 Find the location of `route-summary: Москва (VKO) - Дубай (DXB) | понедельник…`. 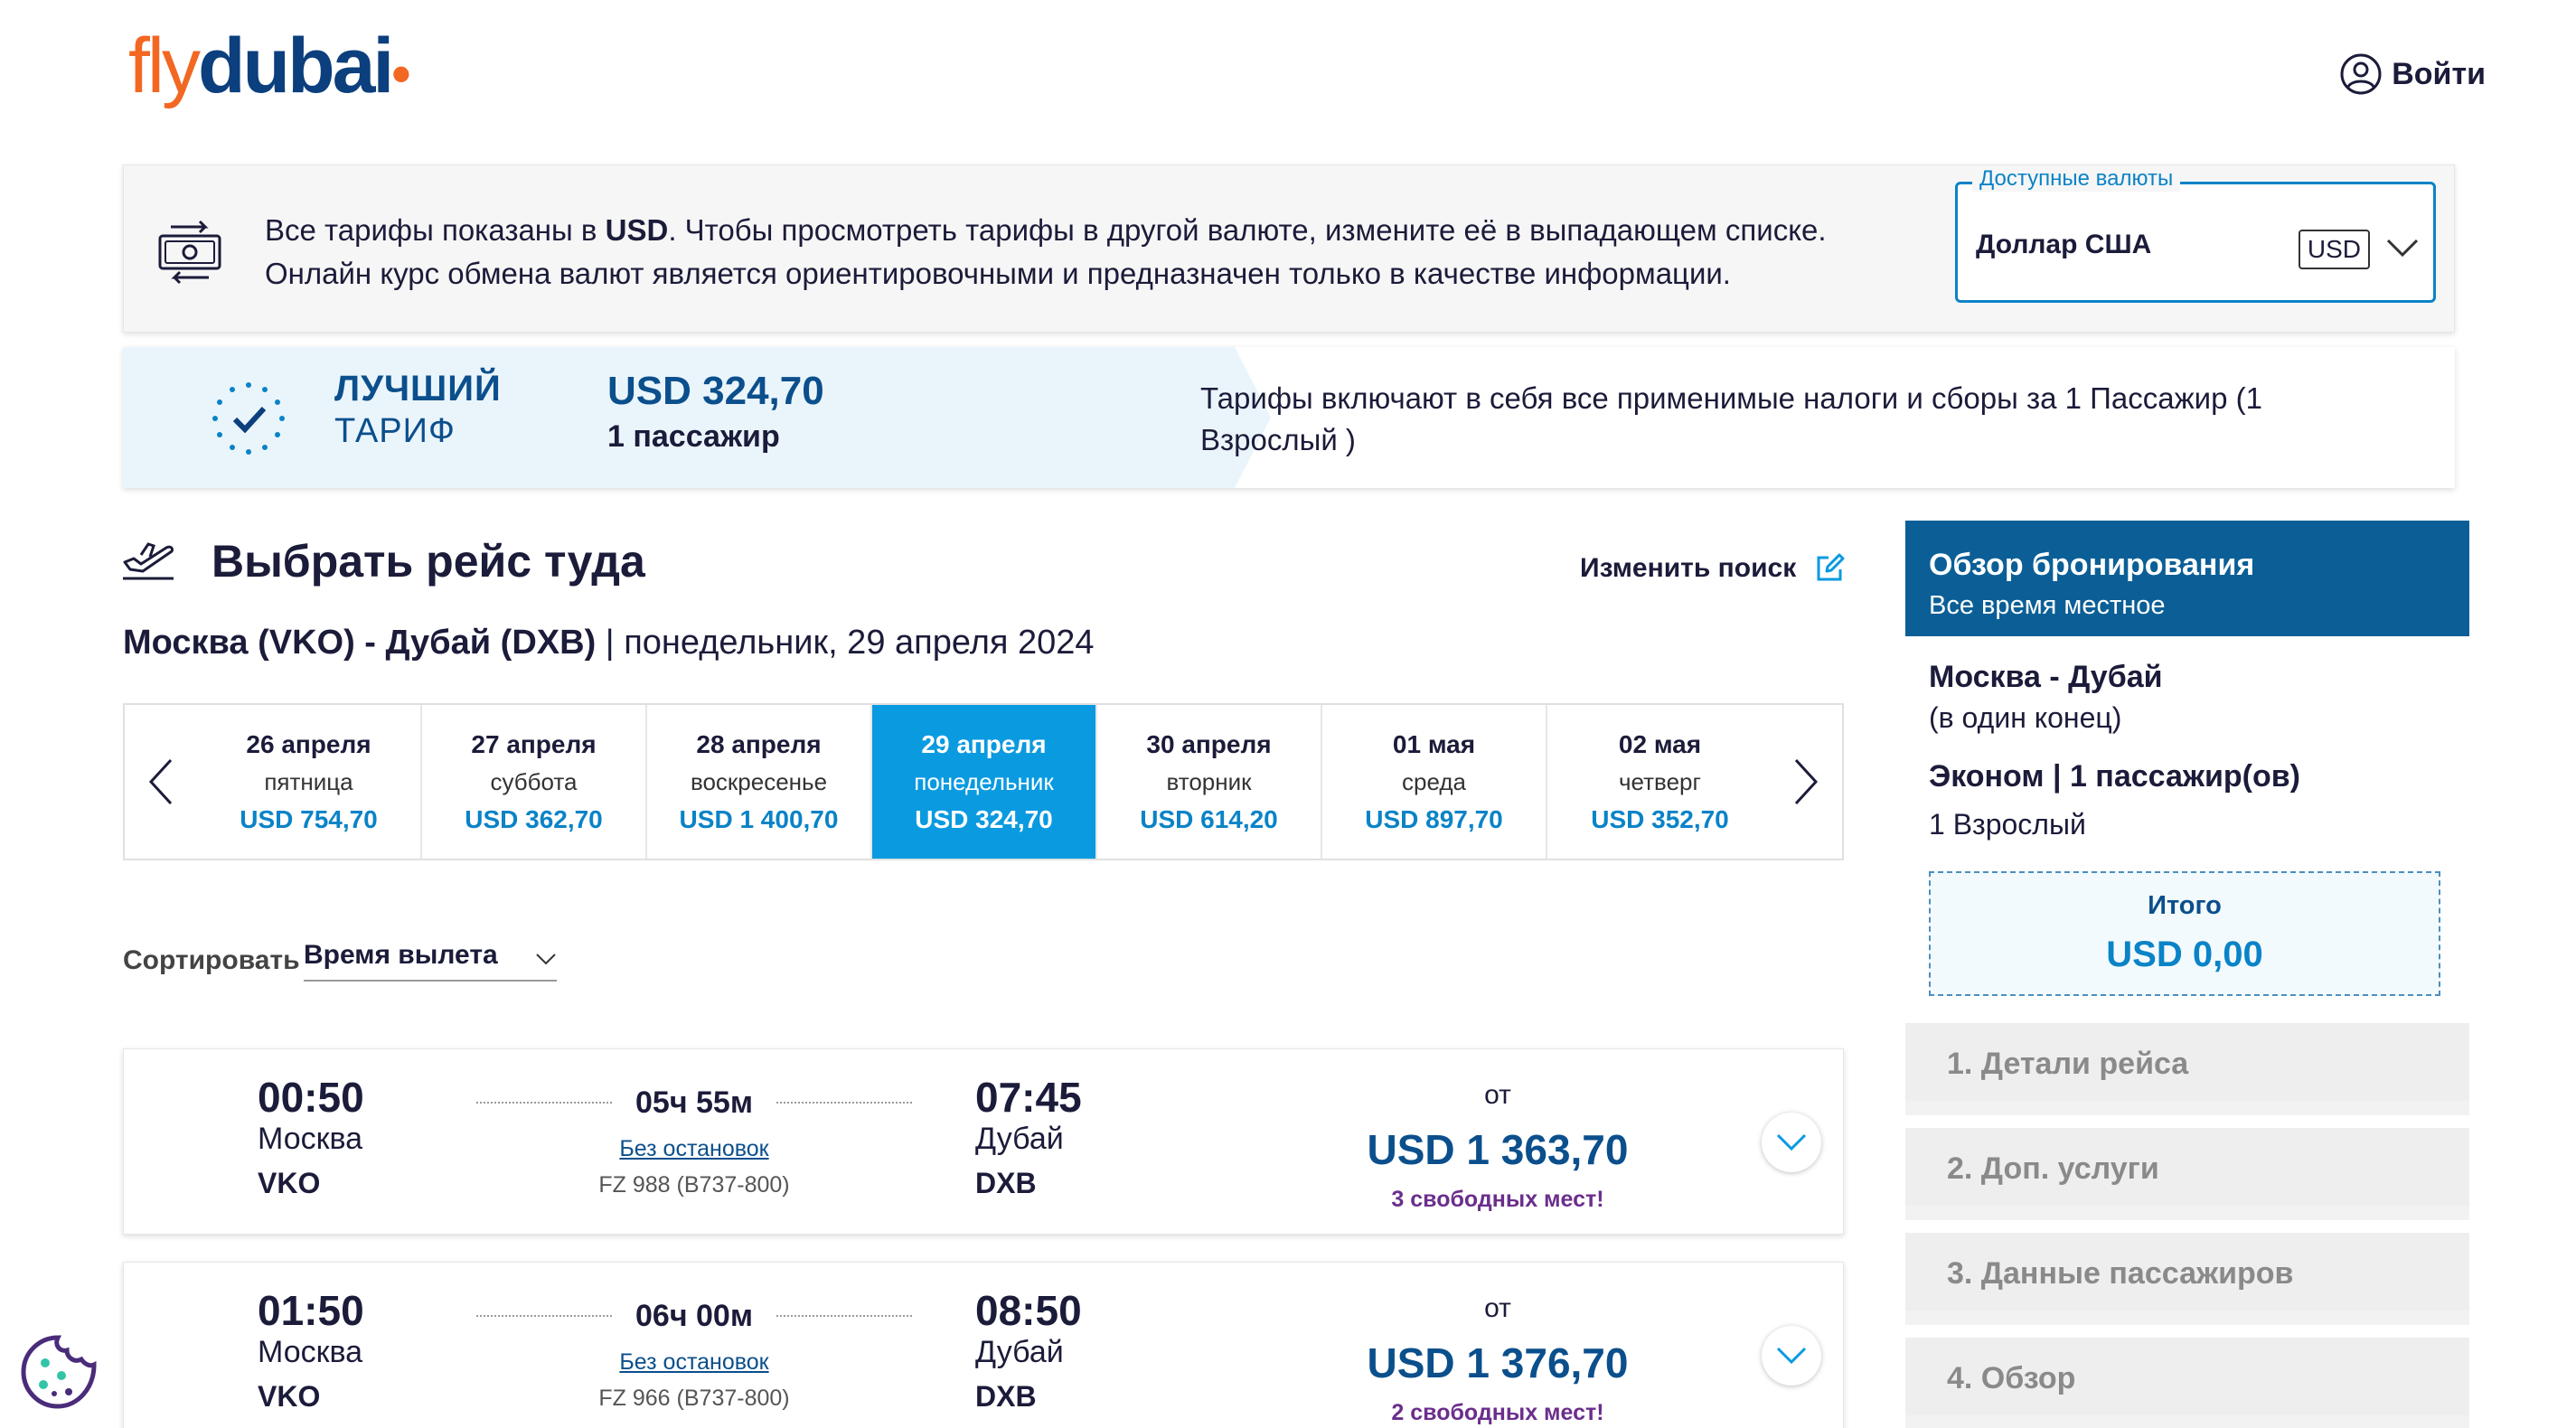

route-summary: Москва (VKO) - Дубай (DXB) | понедельник… is located at coordinates (609, 643).